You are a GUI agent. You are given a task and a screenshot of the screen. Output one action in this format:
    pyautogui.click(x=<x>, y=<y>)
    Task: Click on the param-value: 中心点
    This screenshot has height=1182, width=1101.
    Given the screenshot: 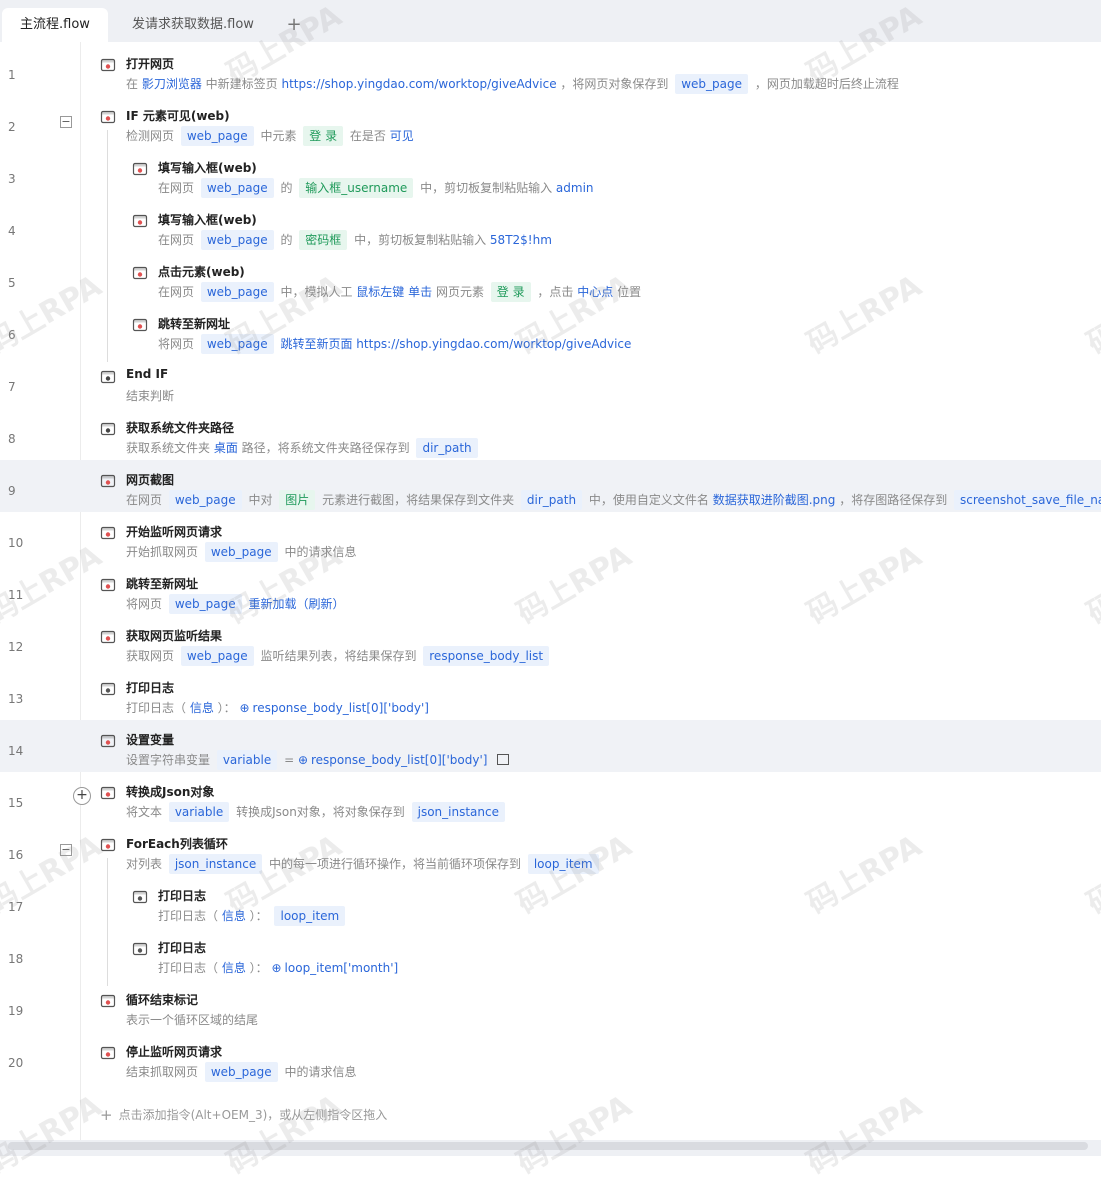 What is the action you would take?
    pyautogui.click(x=595, y=292)
    